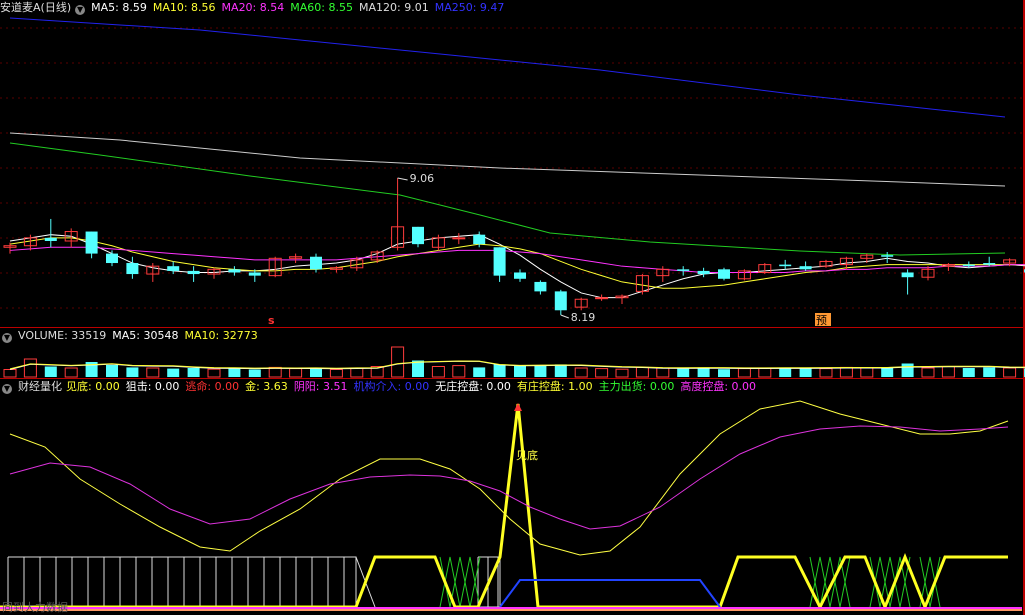 The width and height of the screenshot is (1025, 615). What do you see at coordinates (119, 7) in the screenshot?
I see `ma-legend-item-0: MA5: 8.59` at bounding box center [119, 7].